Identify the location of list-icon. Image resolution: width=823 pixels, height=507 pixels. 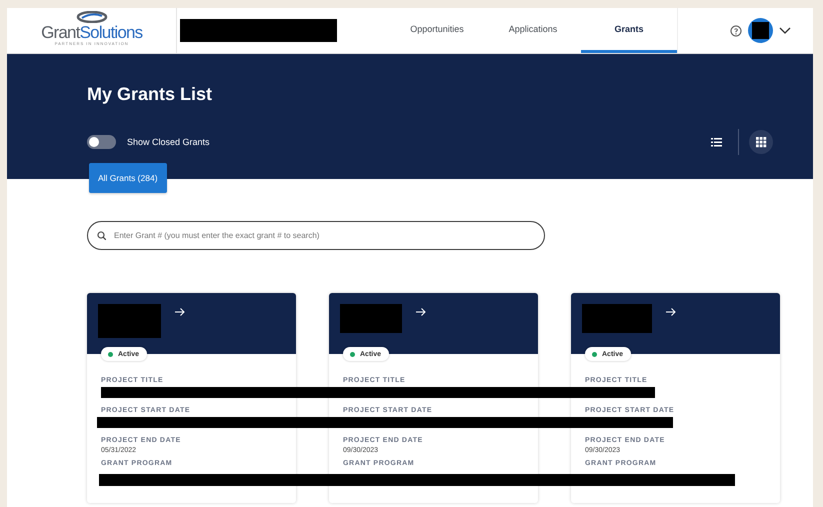
(716, 142).